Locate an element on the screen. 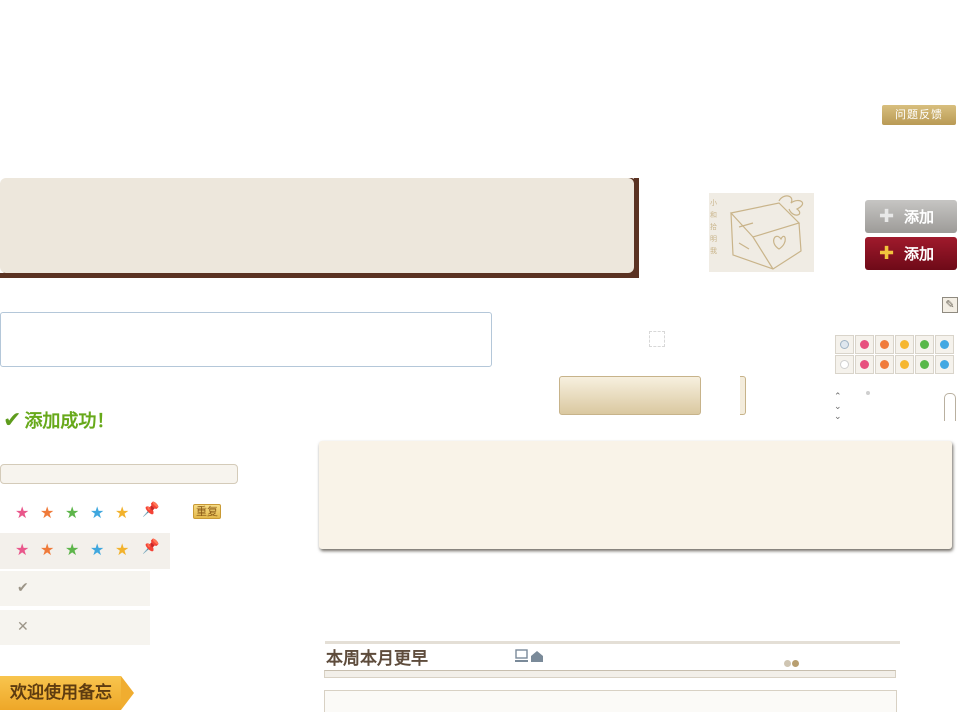 This screenshot has width=958, height=712. progress-field is located at coordinates (119, 474).